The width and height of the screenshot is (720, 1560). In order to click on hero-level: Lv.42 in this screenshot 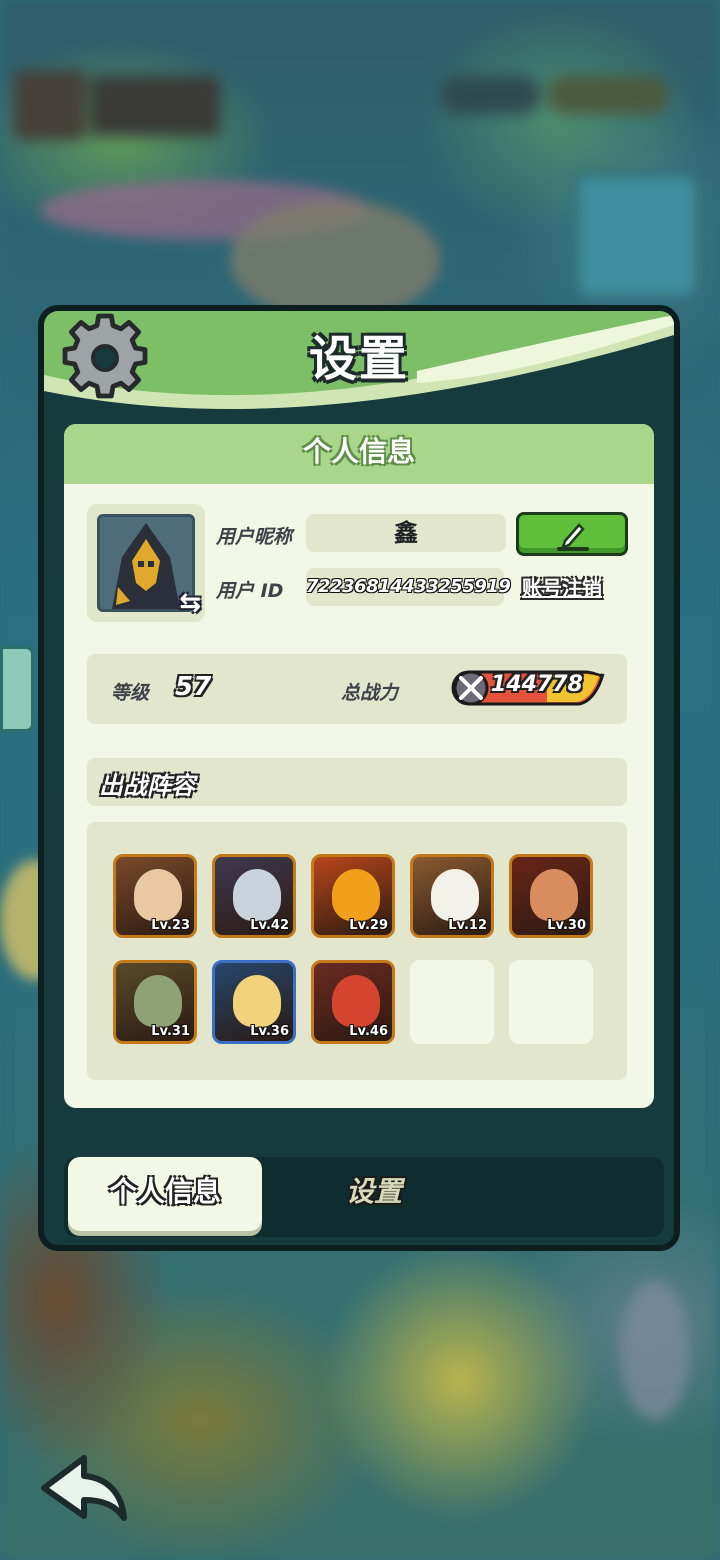, I will do `click(269, 925)`.